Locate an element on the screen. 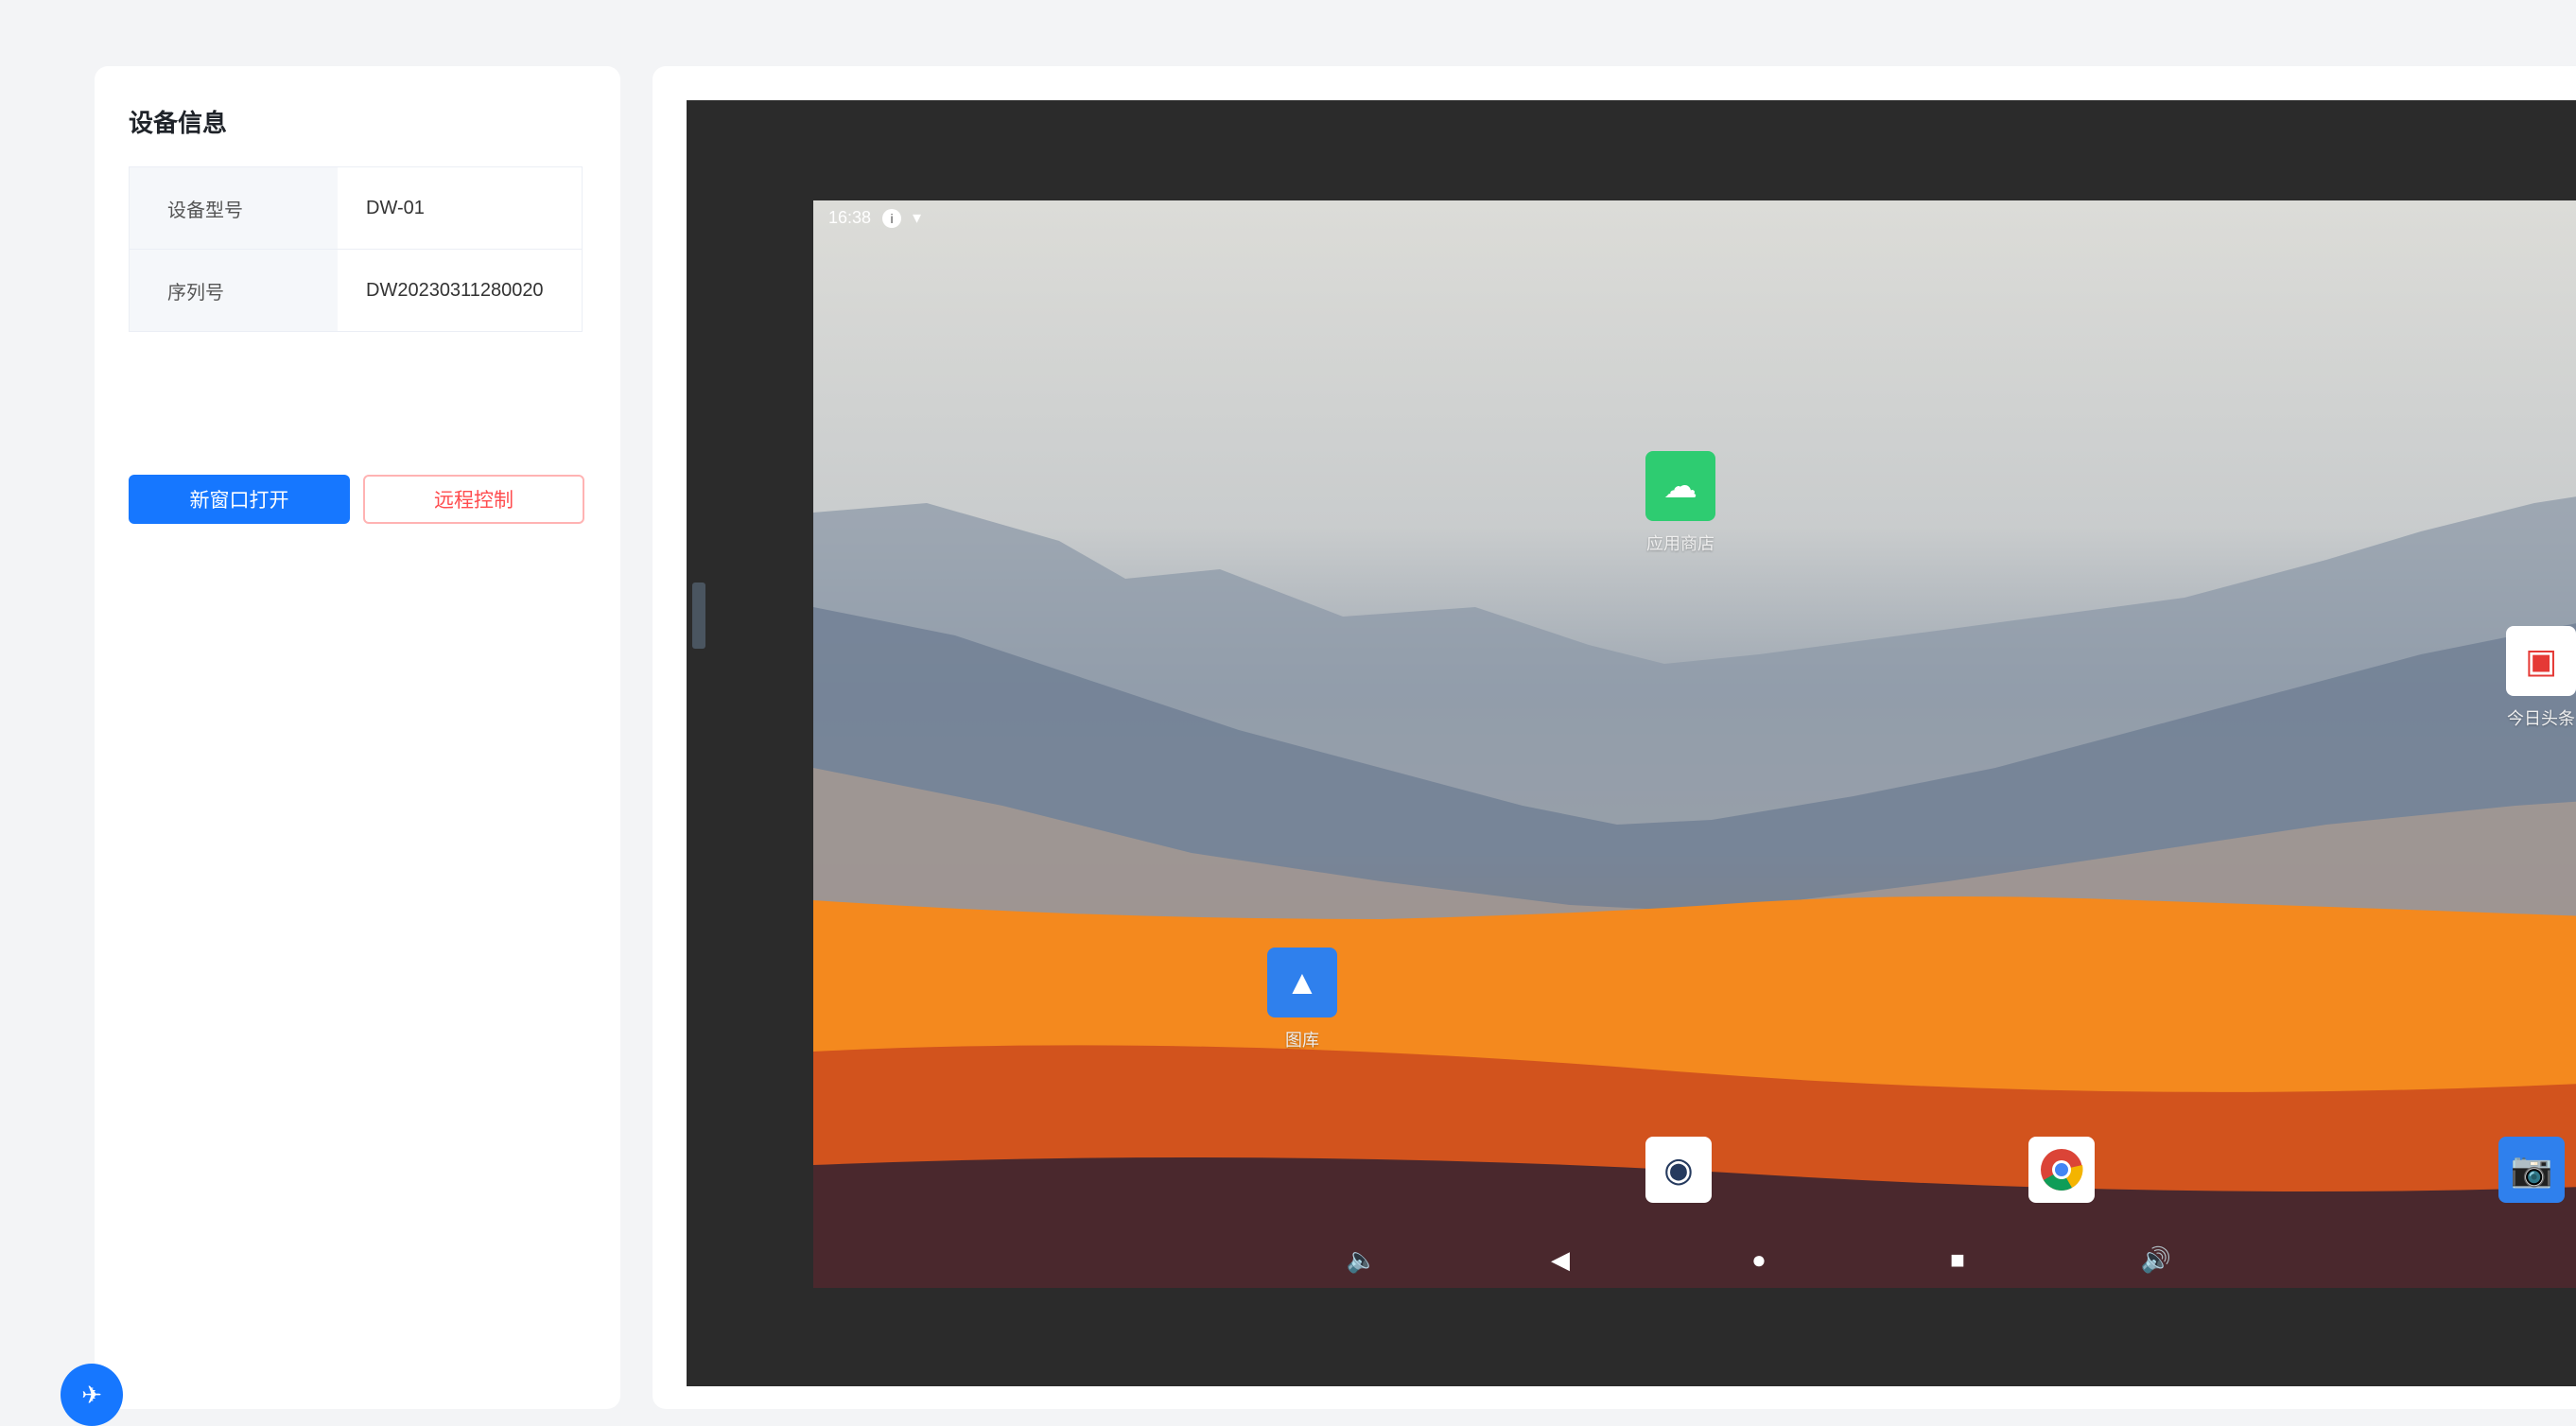 The width and height of the screenshot is (2576, 1426). table-row: 设备型号 DW-01 is located at coordinates (356, 208).